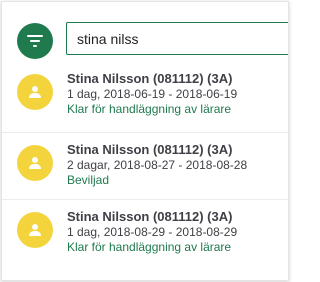 The image size is (320, 282). I want to click on absence-dates: 2 dagar, 2018-08-27 - 2018-08-28, so click(157, 165).